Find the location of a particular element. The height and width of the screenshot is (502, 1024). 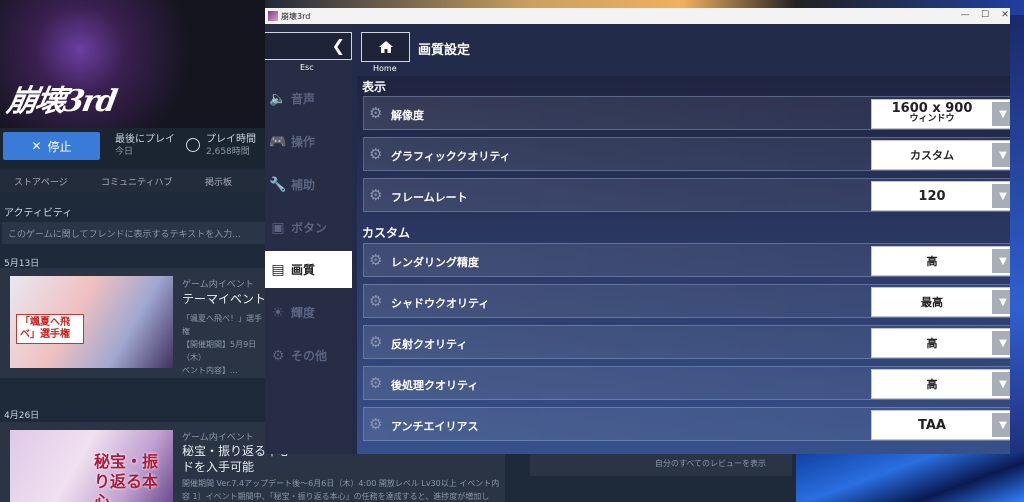

window-title: 崩壊3rd is located at coordinates (296, 16).